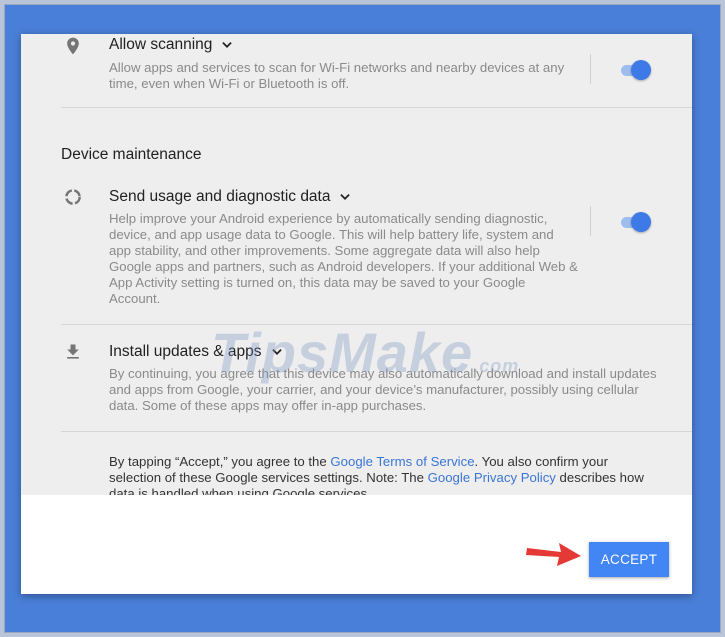 The width and height of the screenshot is (725, 637). I want to click on install-updates-label: Install updates & apps, so click(185, 351).